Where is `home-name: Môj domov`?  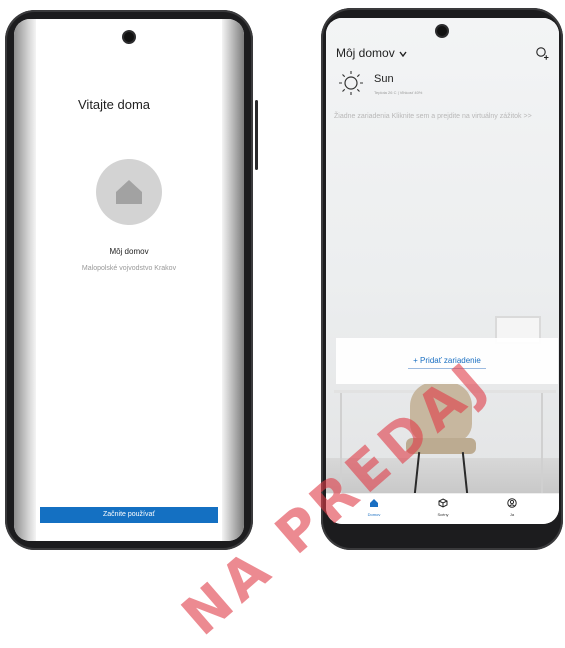 home-name: Môj domov is located at coordinates (129, 251).